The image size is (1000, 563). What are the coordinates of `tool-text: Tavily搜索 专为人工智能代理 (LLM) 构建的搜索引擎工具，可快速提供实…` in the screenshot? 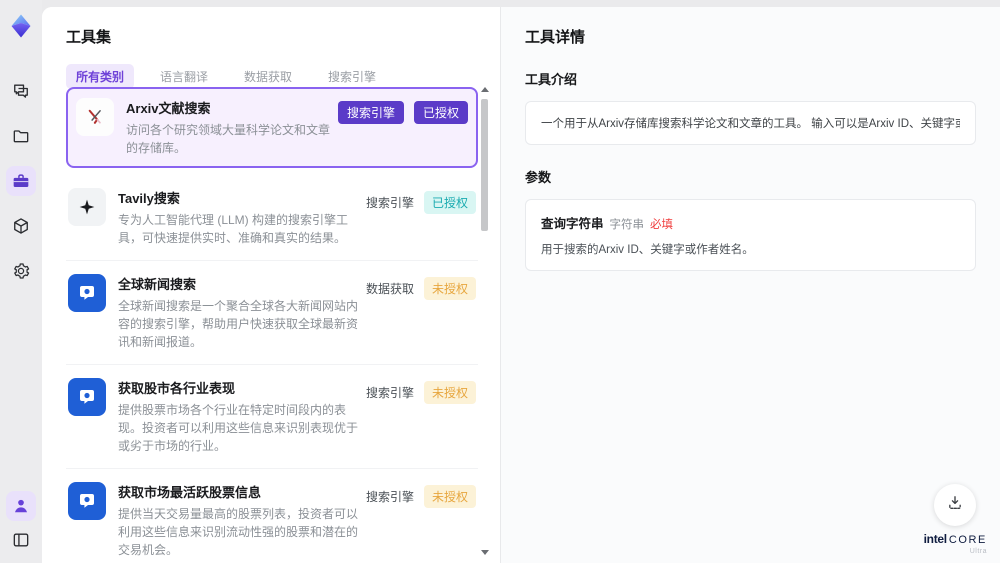 It's located at (242, 217).